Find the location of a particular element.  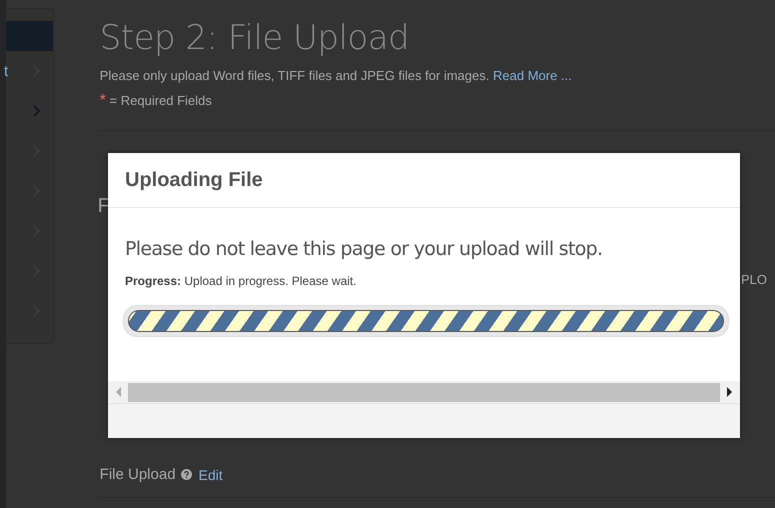

intro-text: Please only upload Word files, TIFF files and JPEG files for images. is located at coordinates (295, 75).